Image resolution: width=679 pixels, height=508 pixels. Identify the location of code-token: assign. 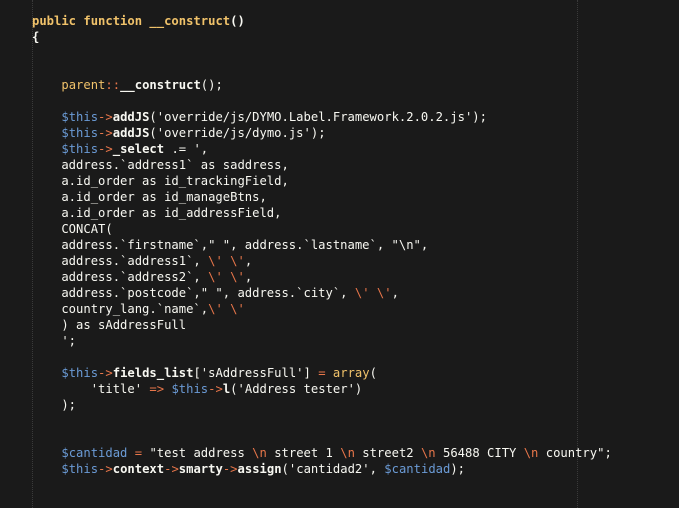
(259, 469).